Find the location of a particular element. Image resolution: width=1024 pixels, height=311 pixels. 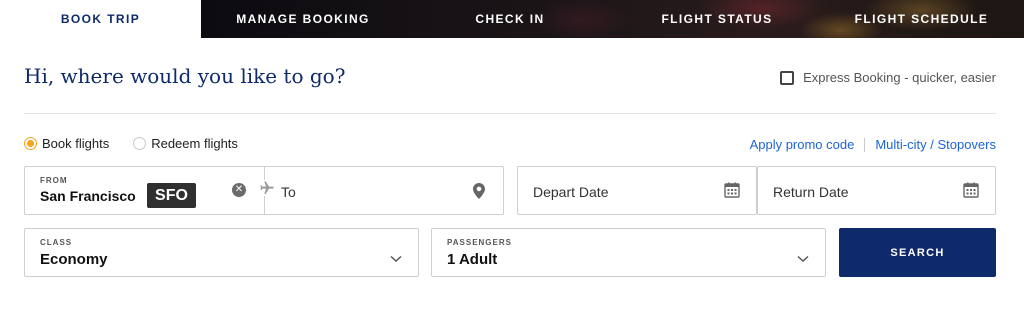

radio-book-flights: Book flights is located at coordinates (66, 143).